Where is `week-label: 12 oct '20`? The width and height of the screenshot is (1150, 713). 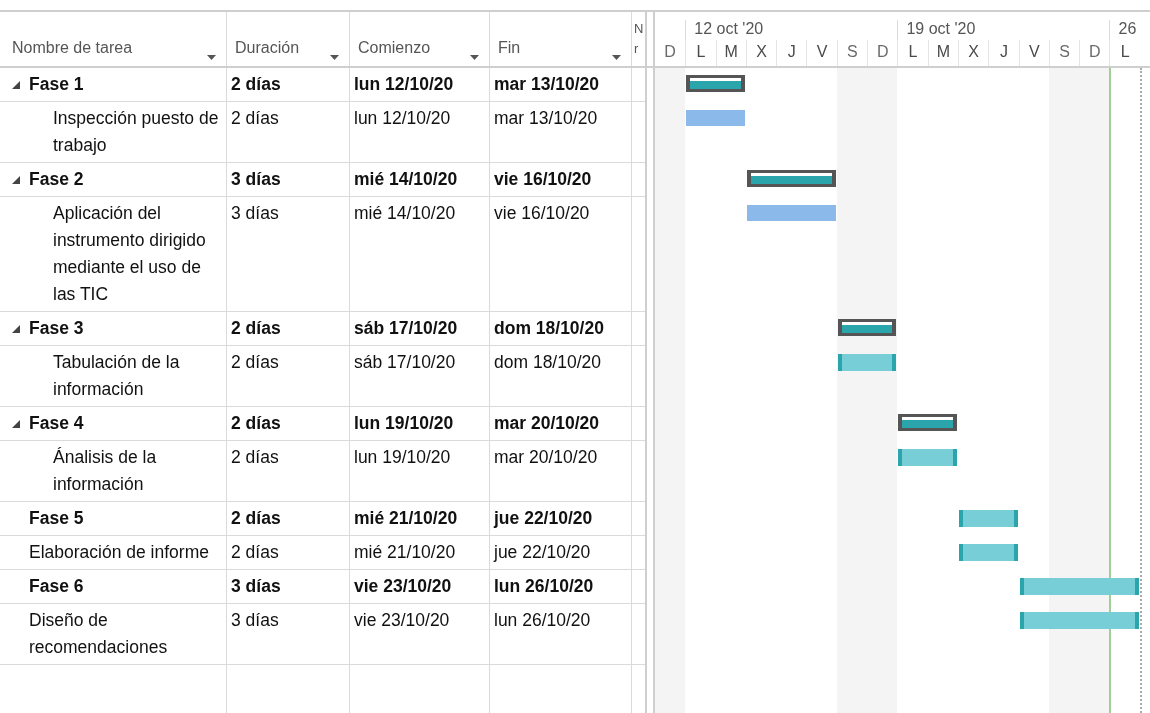 week-label: 12 oct '20 is located at coordinates (729, 28).